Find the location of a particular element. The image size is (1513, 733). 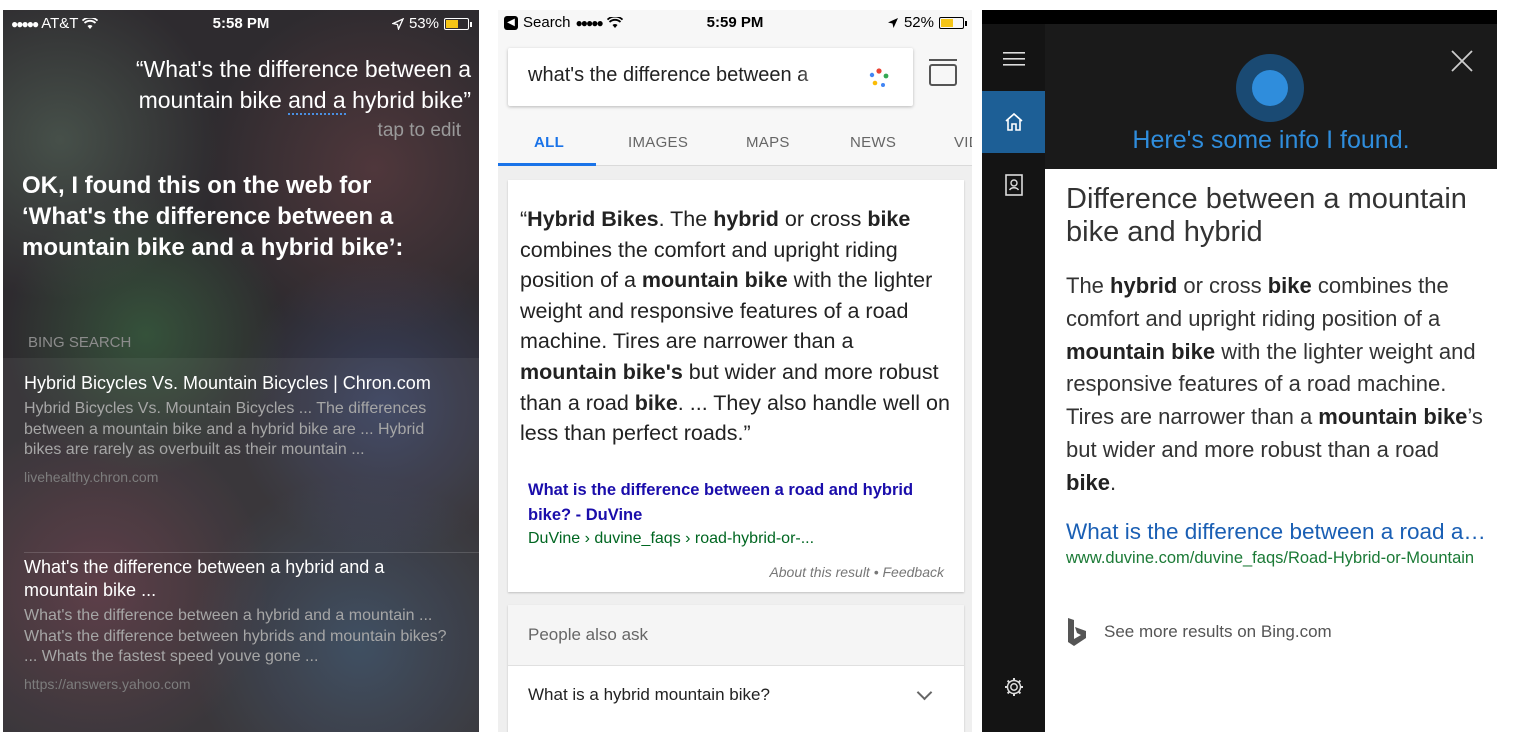

window-edge is located at coordinates (1502, 371).